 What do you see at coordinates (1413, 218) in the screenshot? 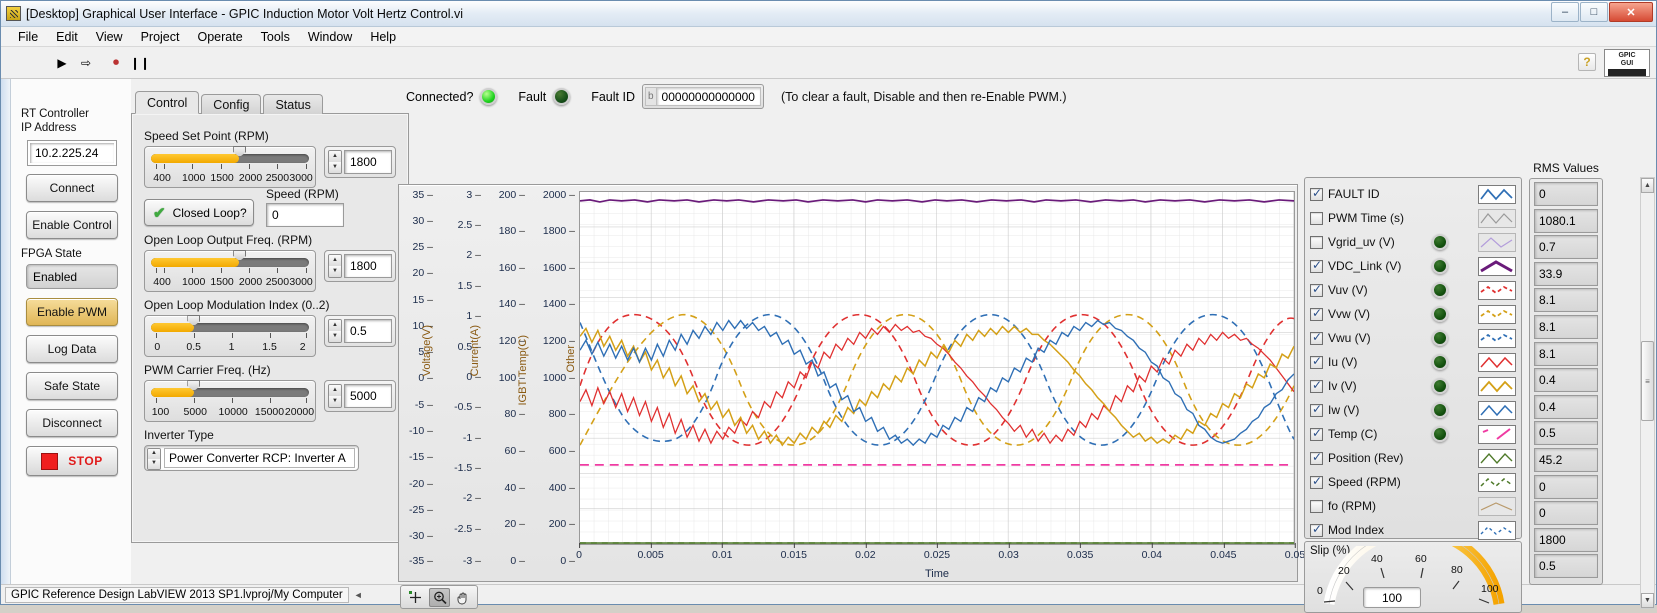
I see `legend-row-pwm-time: PWM Time (s)` at bounding box center [1413, 218].